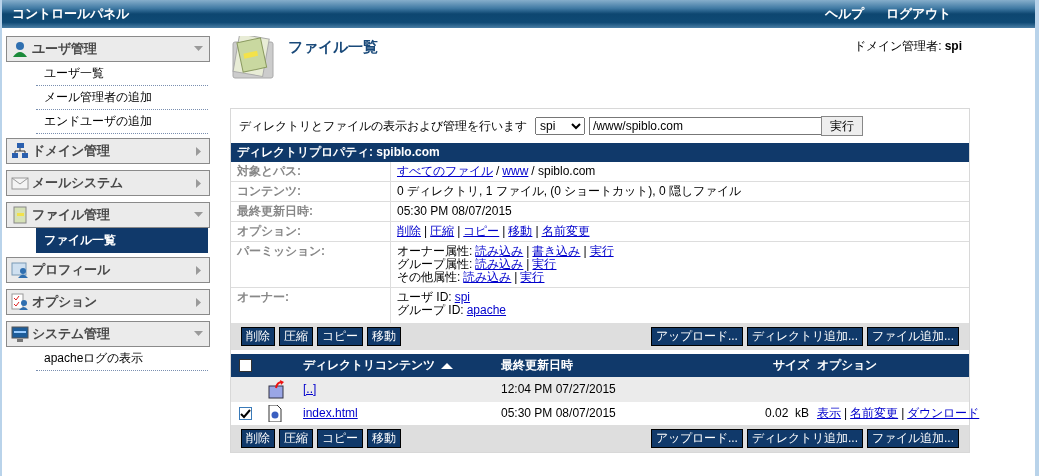 The height and width of the screenshot is (476, 1039). What do you see at coordinates (537, 365) in the screenshot?
I see `column-header: 最終更新日時` at bounding box center [537, 365].